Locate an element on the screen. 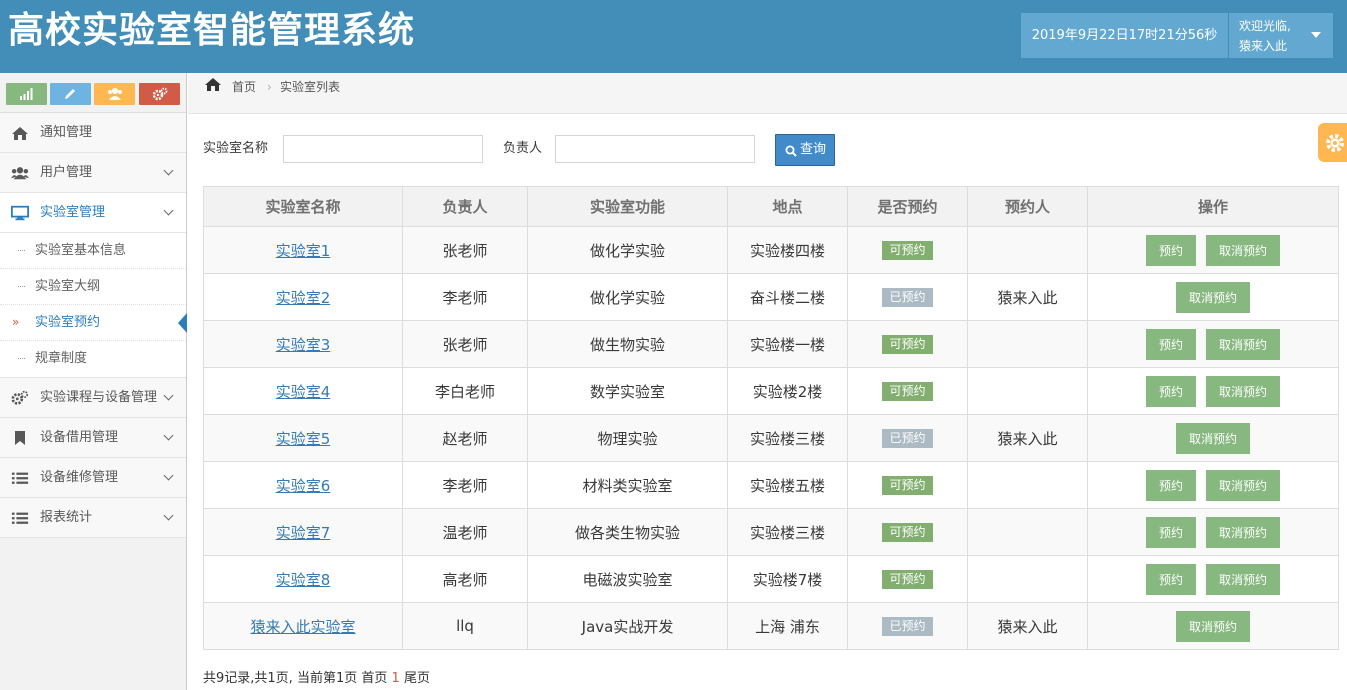 Image resolution: width=1347 pixels, height=690 pixels. function-cell: 物理实验 is located at coordinates (627, 438).